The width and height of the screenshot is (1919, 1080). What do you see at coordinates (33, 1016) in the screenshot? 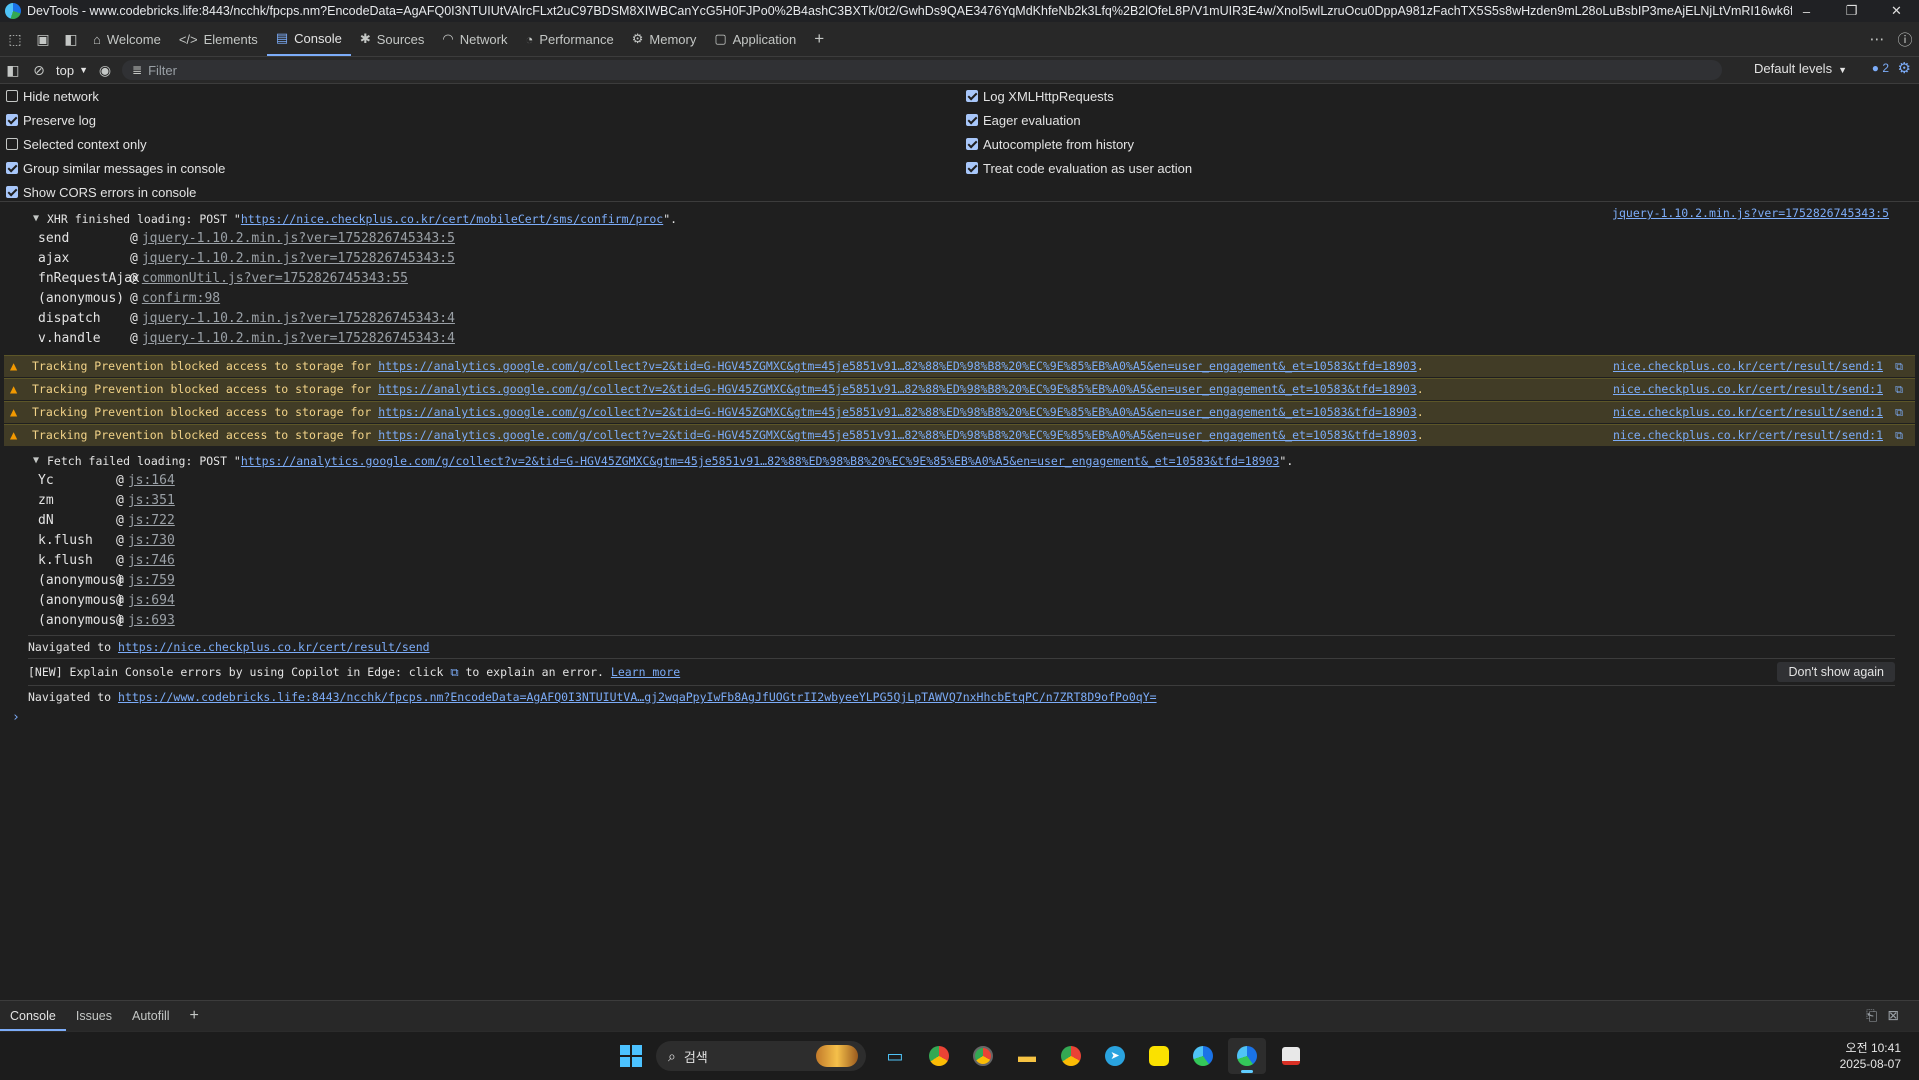
I see `drawer-tab-console: Console` at bounding box center [33, 1016].